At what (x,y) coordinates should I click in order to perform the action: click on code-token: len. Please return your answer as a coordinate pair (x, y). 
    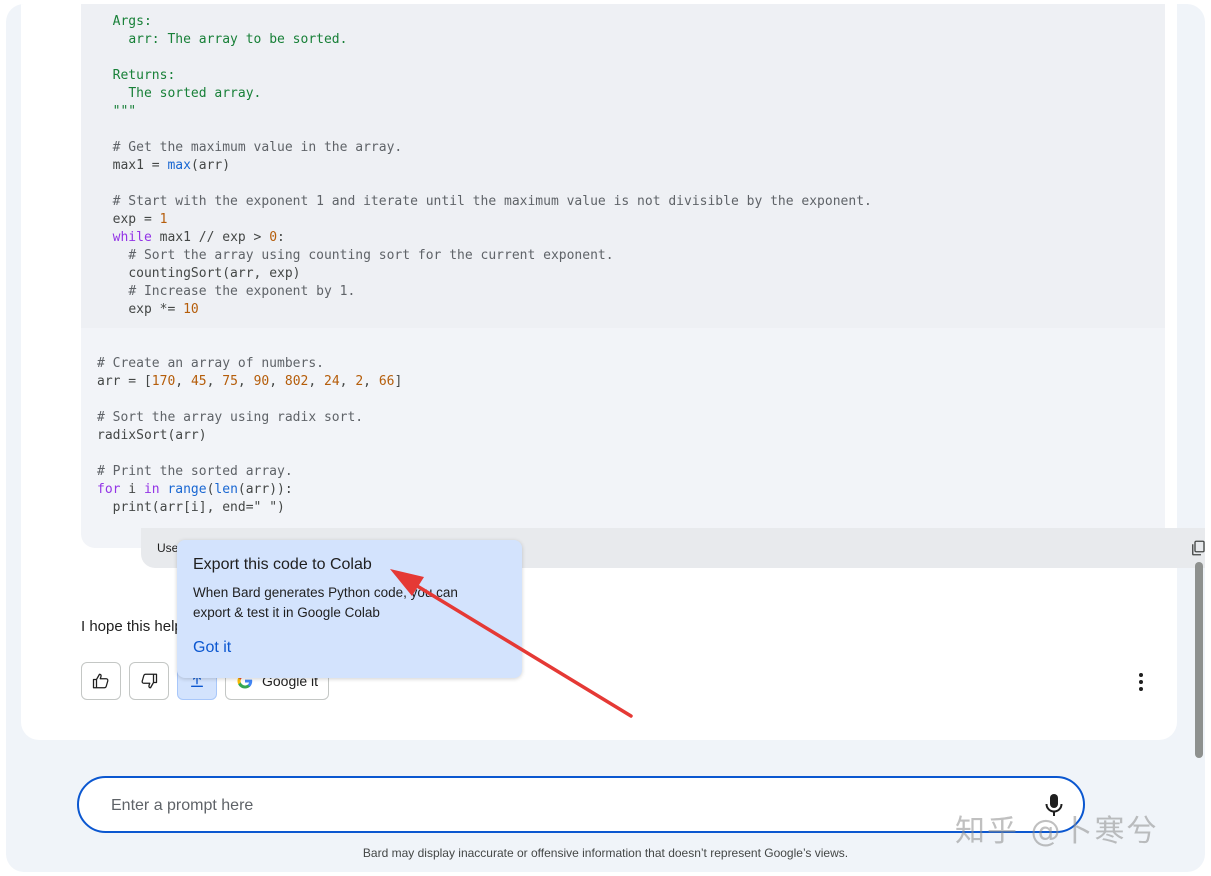
    Looking at the image, I should click on (226, 489).